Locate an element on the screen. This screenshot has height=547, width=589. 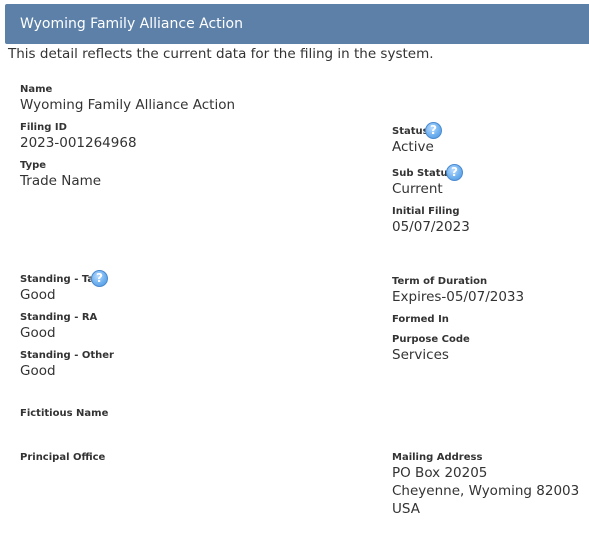
term-of-duration-value: Expires-05/07/2033 is located at coordinates (458, 297).